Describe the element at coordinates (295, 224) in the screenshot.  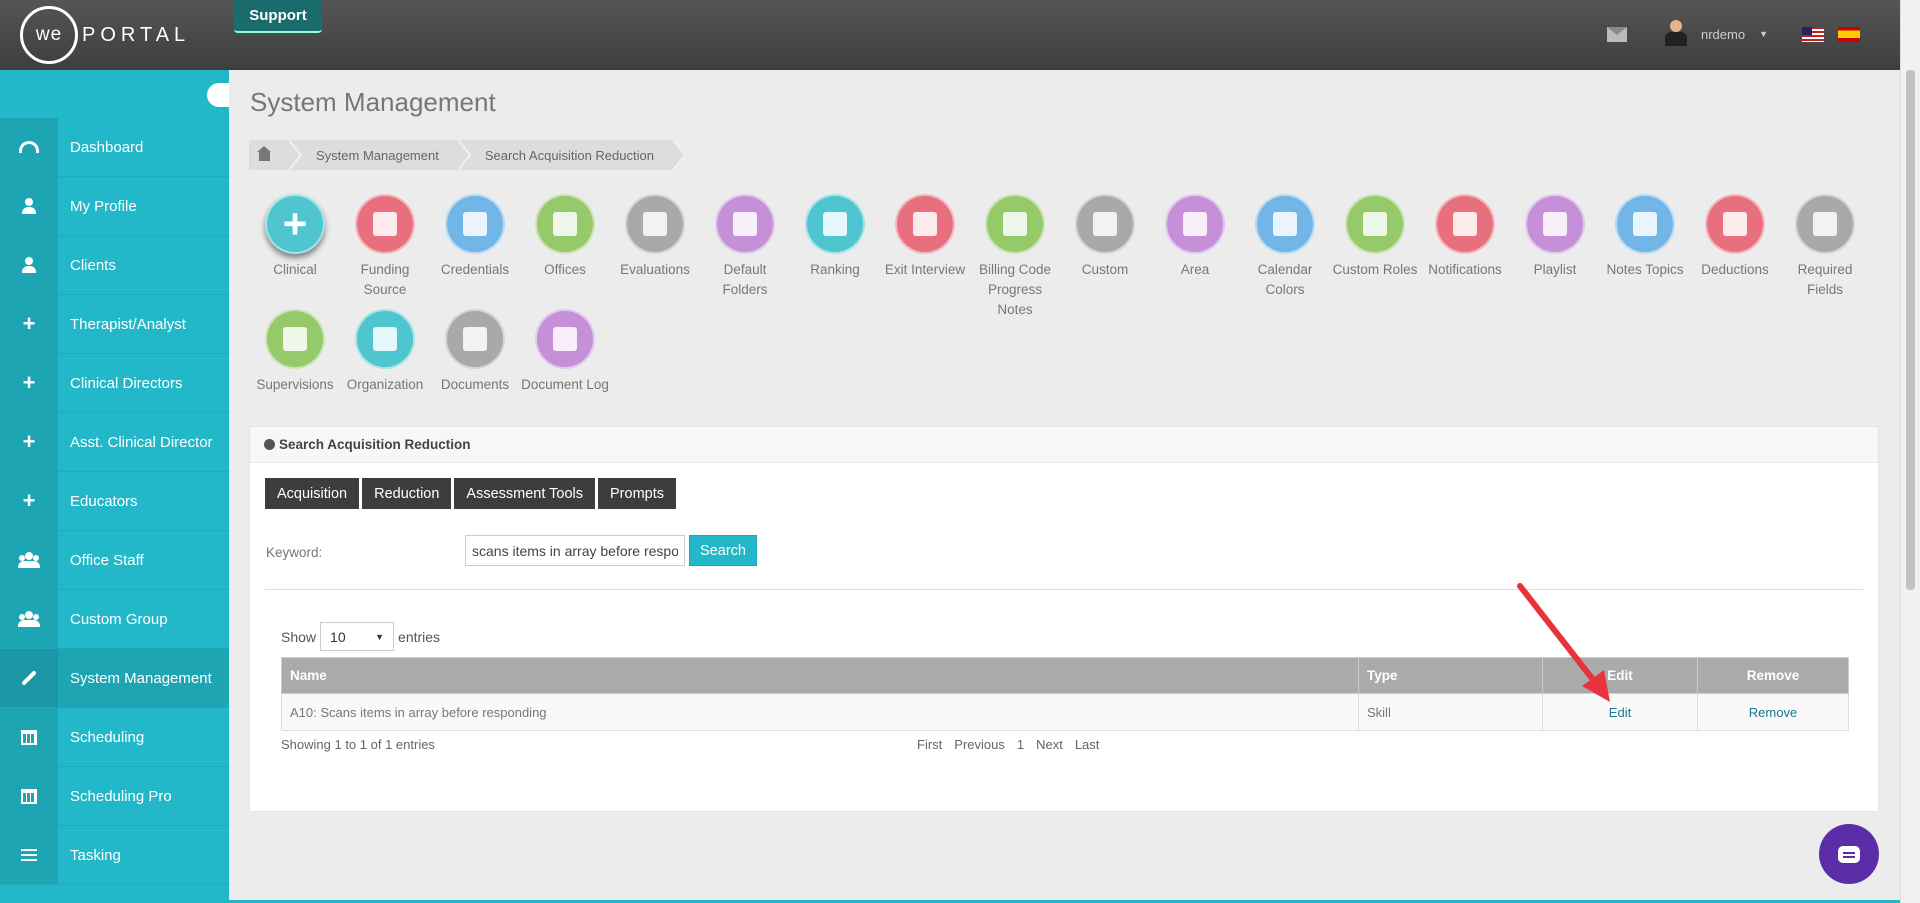
I see `module-icon: +` at that location.